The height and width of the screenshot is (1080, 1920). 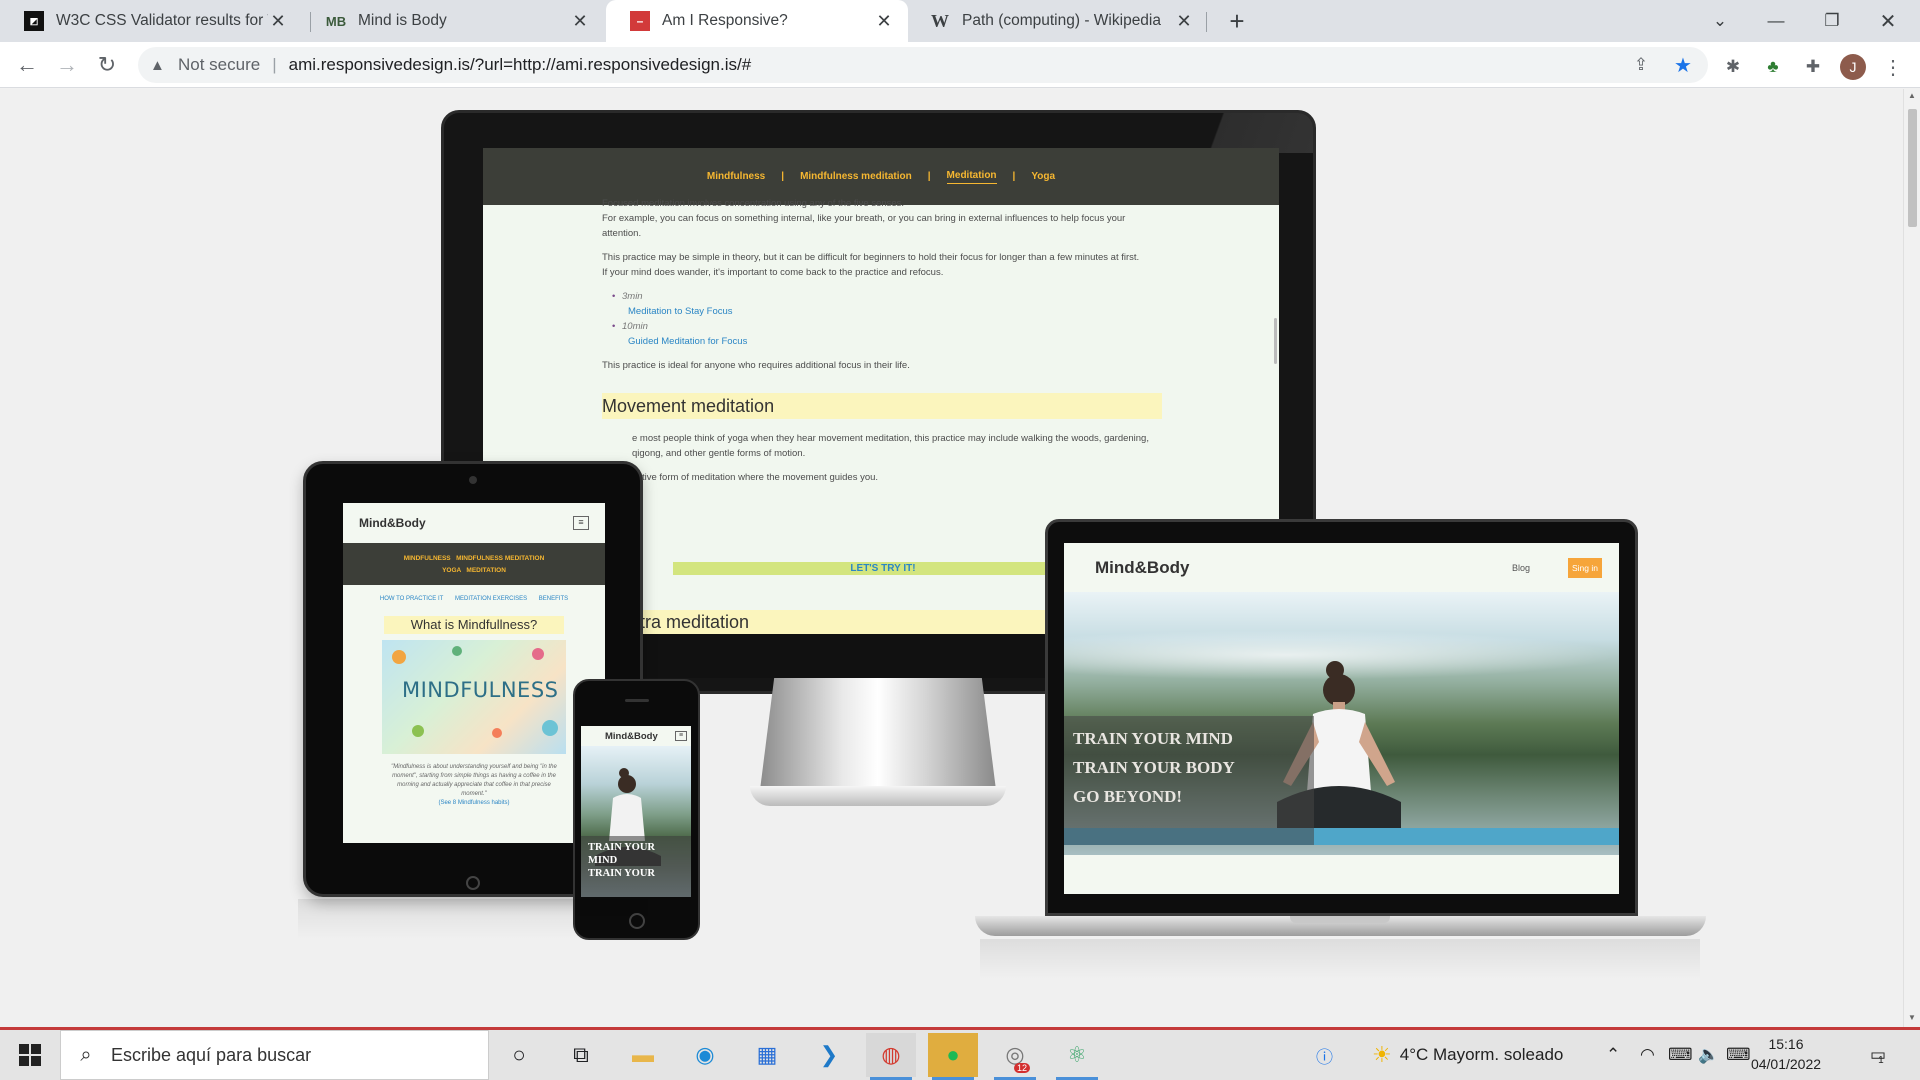 I want to click on tablet-reflection, so click(x=473, y=919).